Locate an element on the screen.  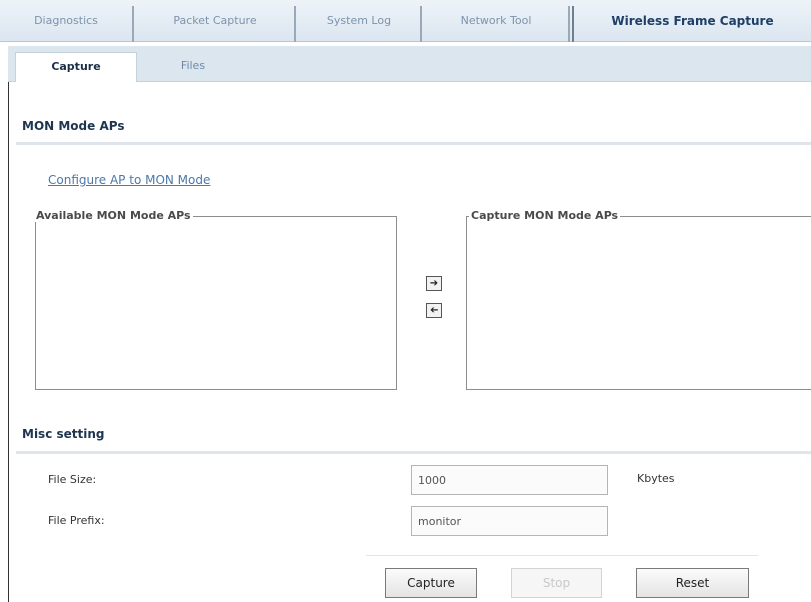
file-size-unit: Kbytes is located at coordinates (656, 478).